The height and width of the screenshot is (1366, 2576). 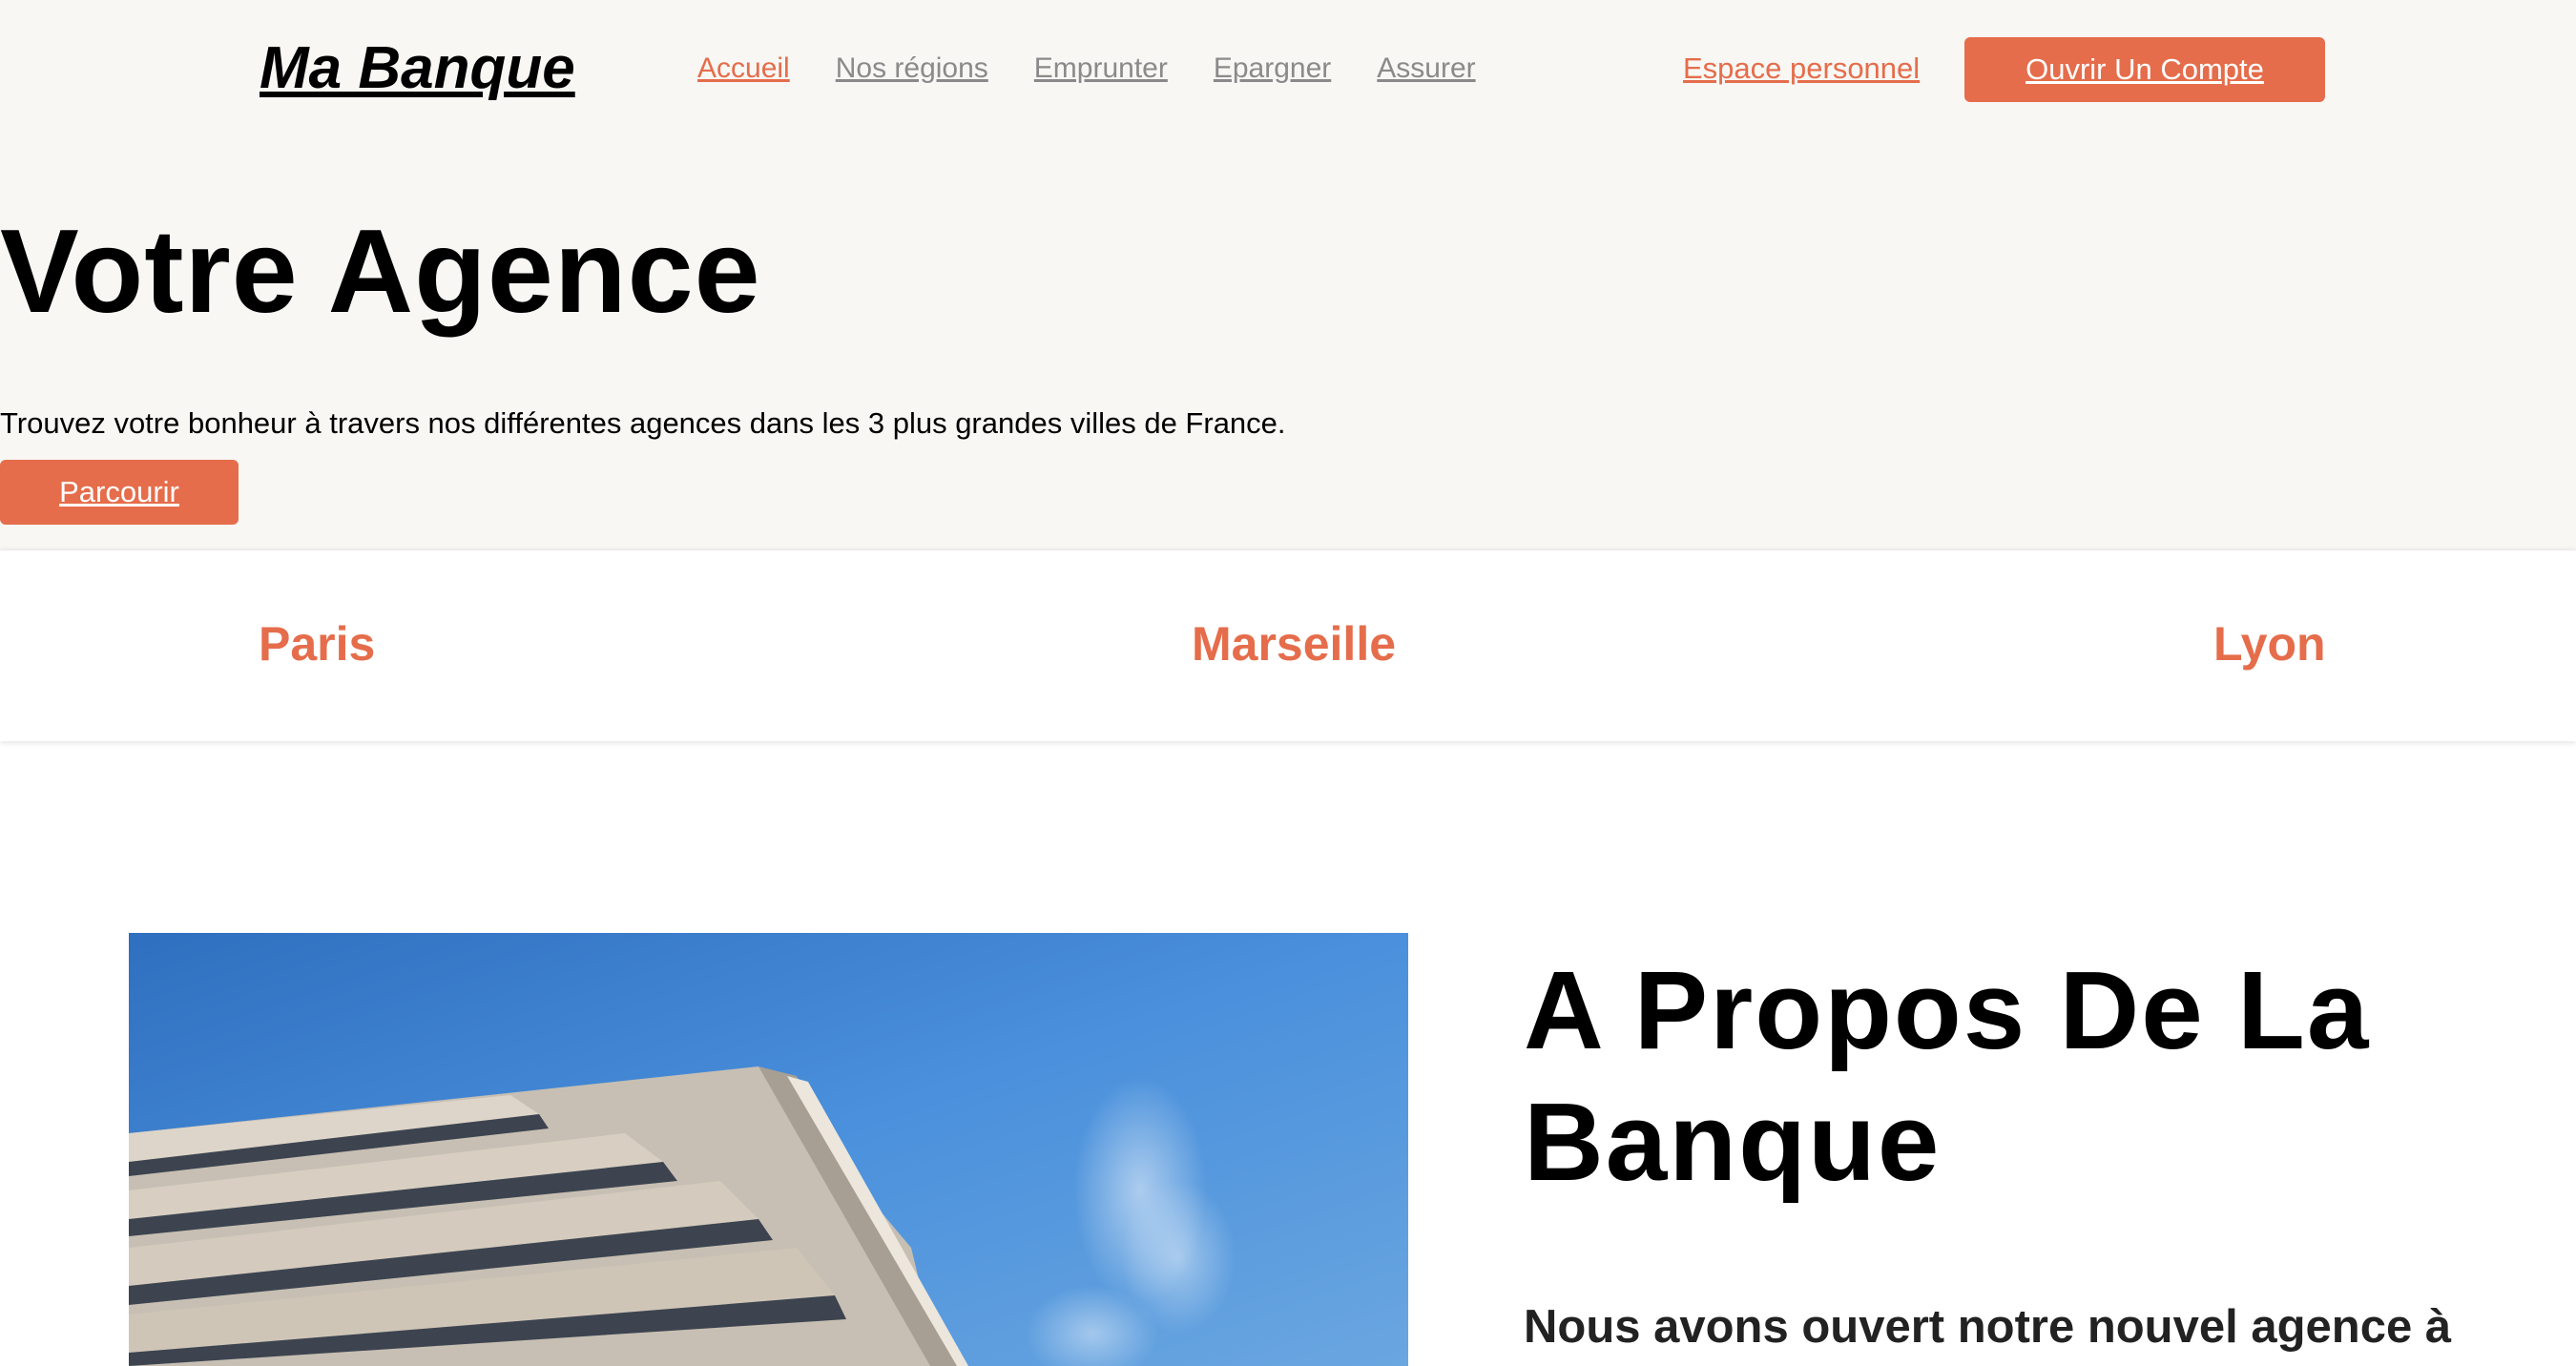 I want to click on cities-bar: Paris Marseille Lyon, so click(x=1288, y=645).